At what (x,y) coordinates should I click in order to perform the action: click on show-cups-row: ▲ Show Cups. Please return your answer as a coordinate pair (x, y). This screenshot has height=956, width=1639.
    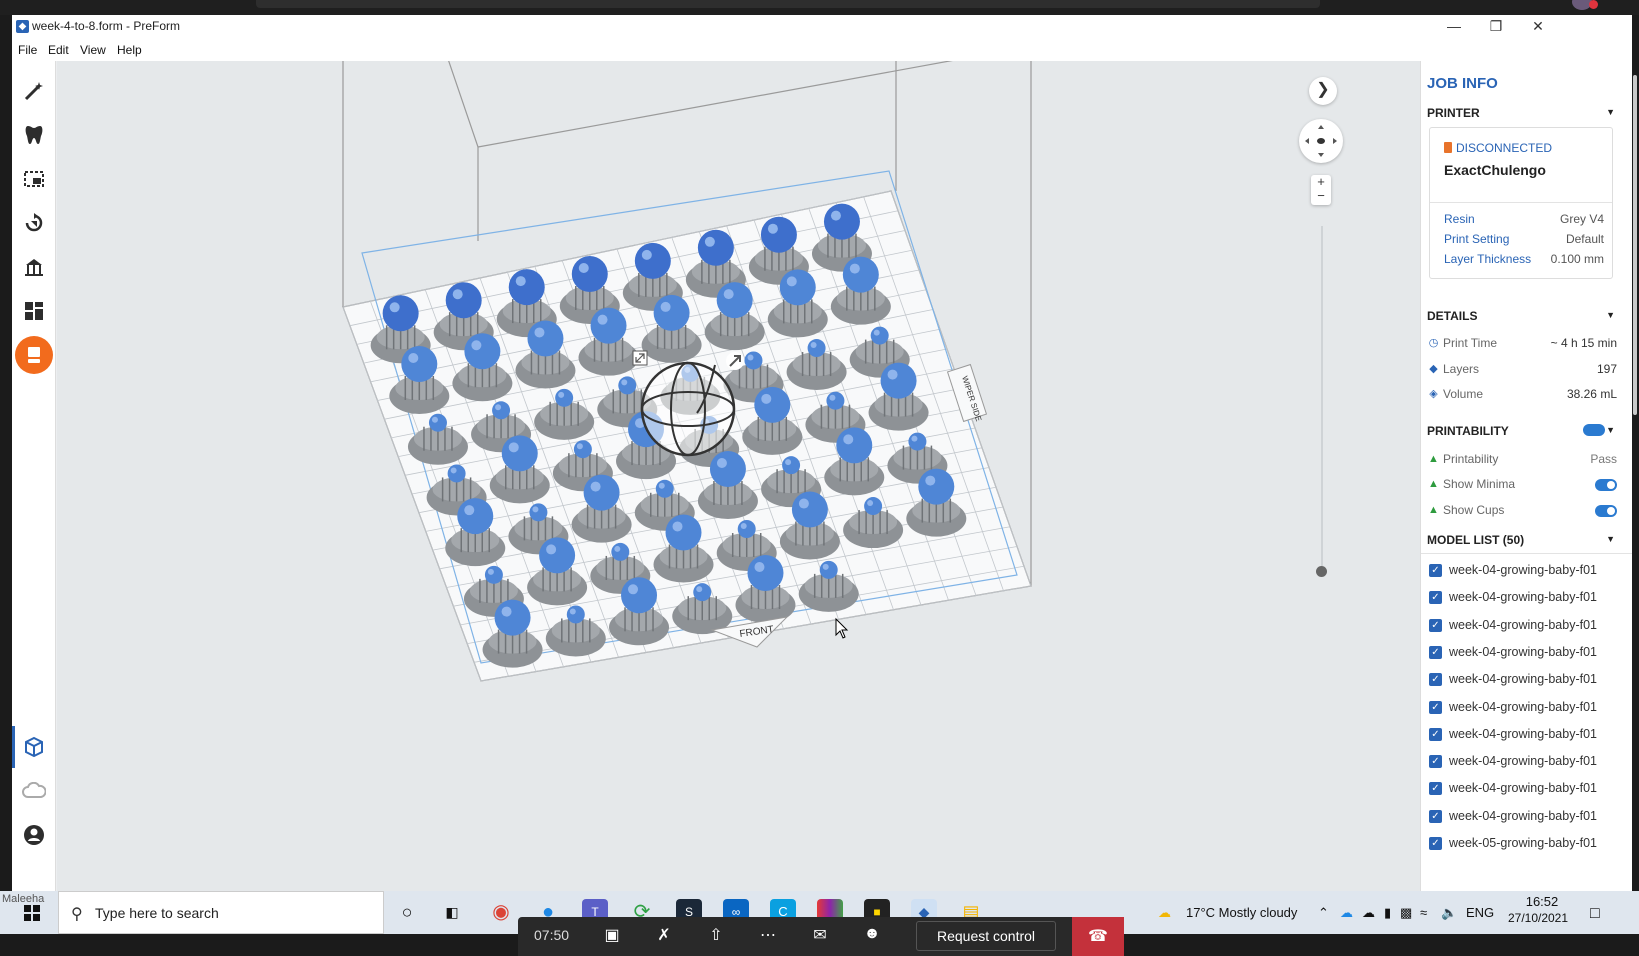
    Looking at the image, I should click on (1519, 511).